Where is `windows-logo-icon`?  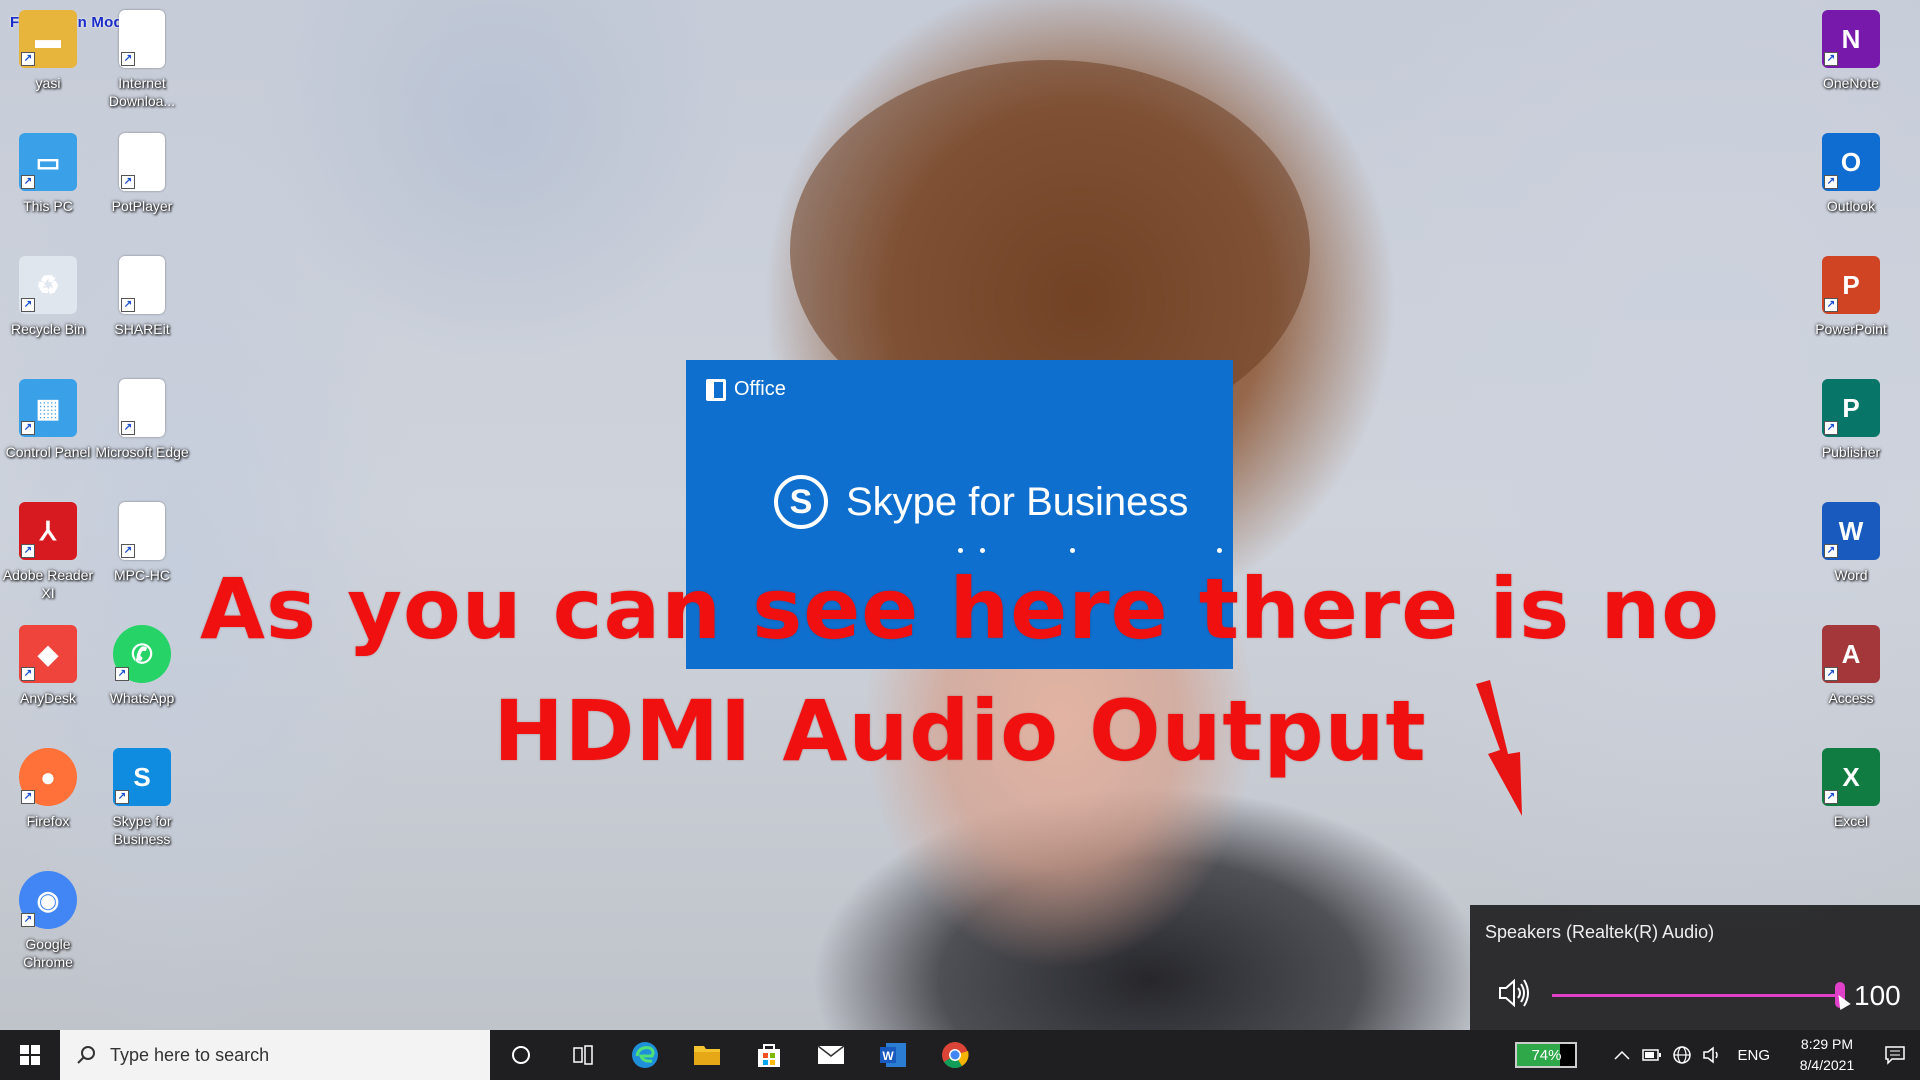 windows-logo-icon is located at coordinates (30, 1055).